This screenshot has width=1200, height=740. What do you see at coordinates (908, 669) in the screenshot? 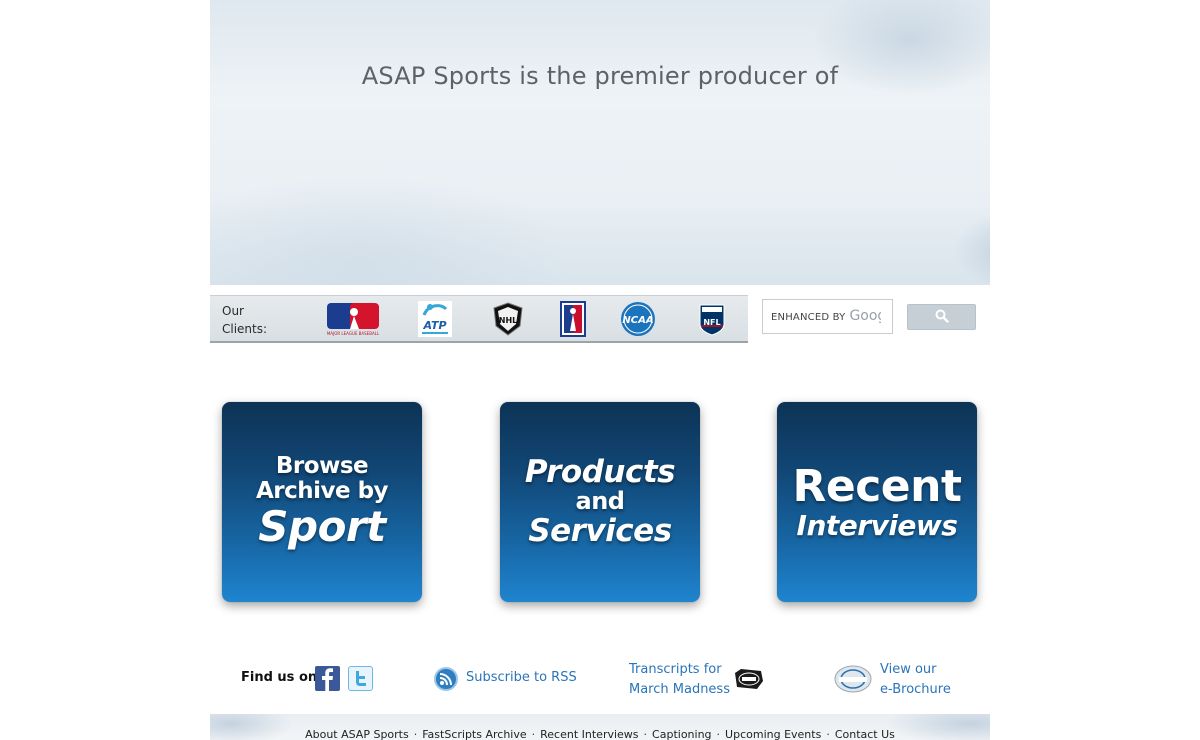
I see `brochure-line1: View our` at bounding box center [908, 669].